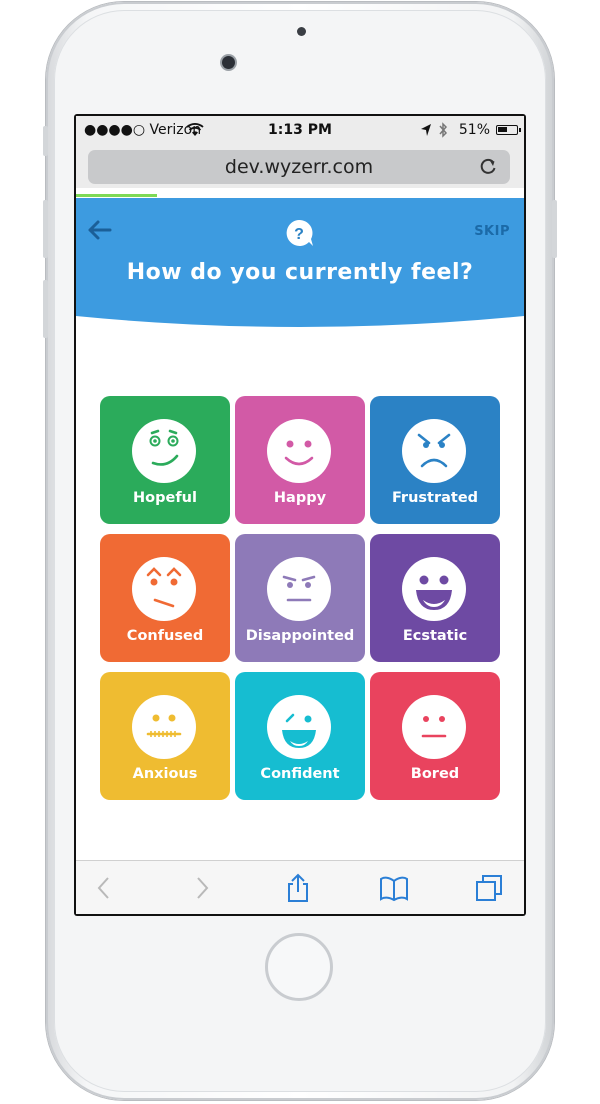  I want to click on location-icon, so click(426, 130).